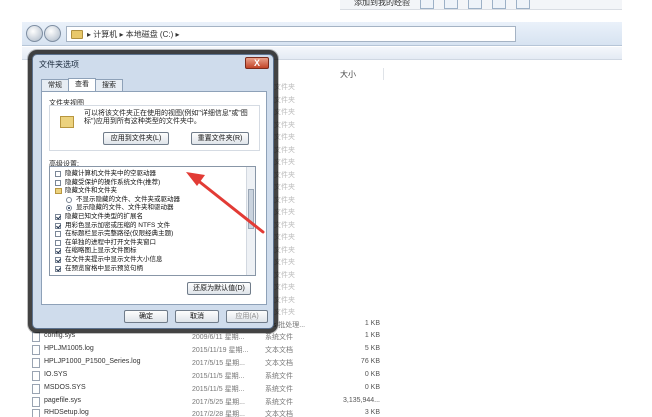 The height and width of the screenshot is (417, 652). Describe the element at coordinates (101, 251) in the screenshot. I see `advanced-setting-label: 在缩略图上显示文件图标` at that location.